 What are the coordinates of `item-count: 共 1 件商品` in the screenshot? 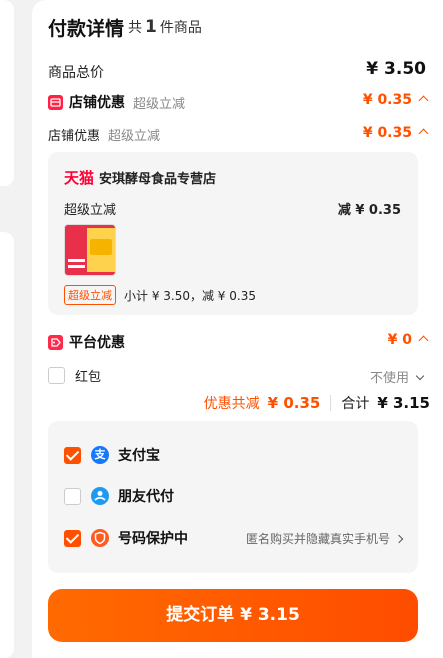 It's located at (165, 27).